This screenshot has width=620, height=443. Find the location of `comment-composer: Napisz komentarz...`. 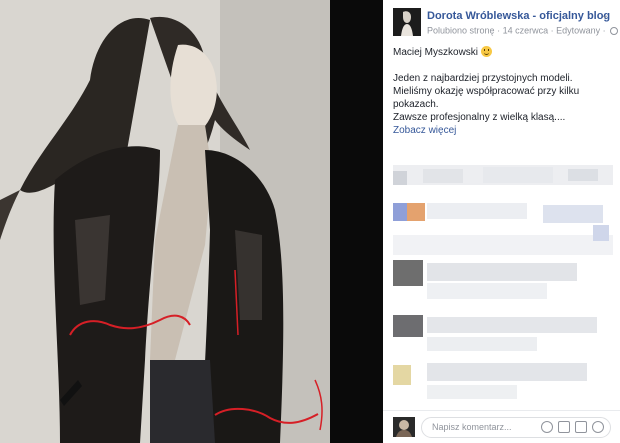

comment-composer: Napisz komentarz... is located at coordinates (501, 426).